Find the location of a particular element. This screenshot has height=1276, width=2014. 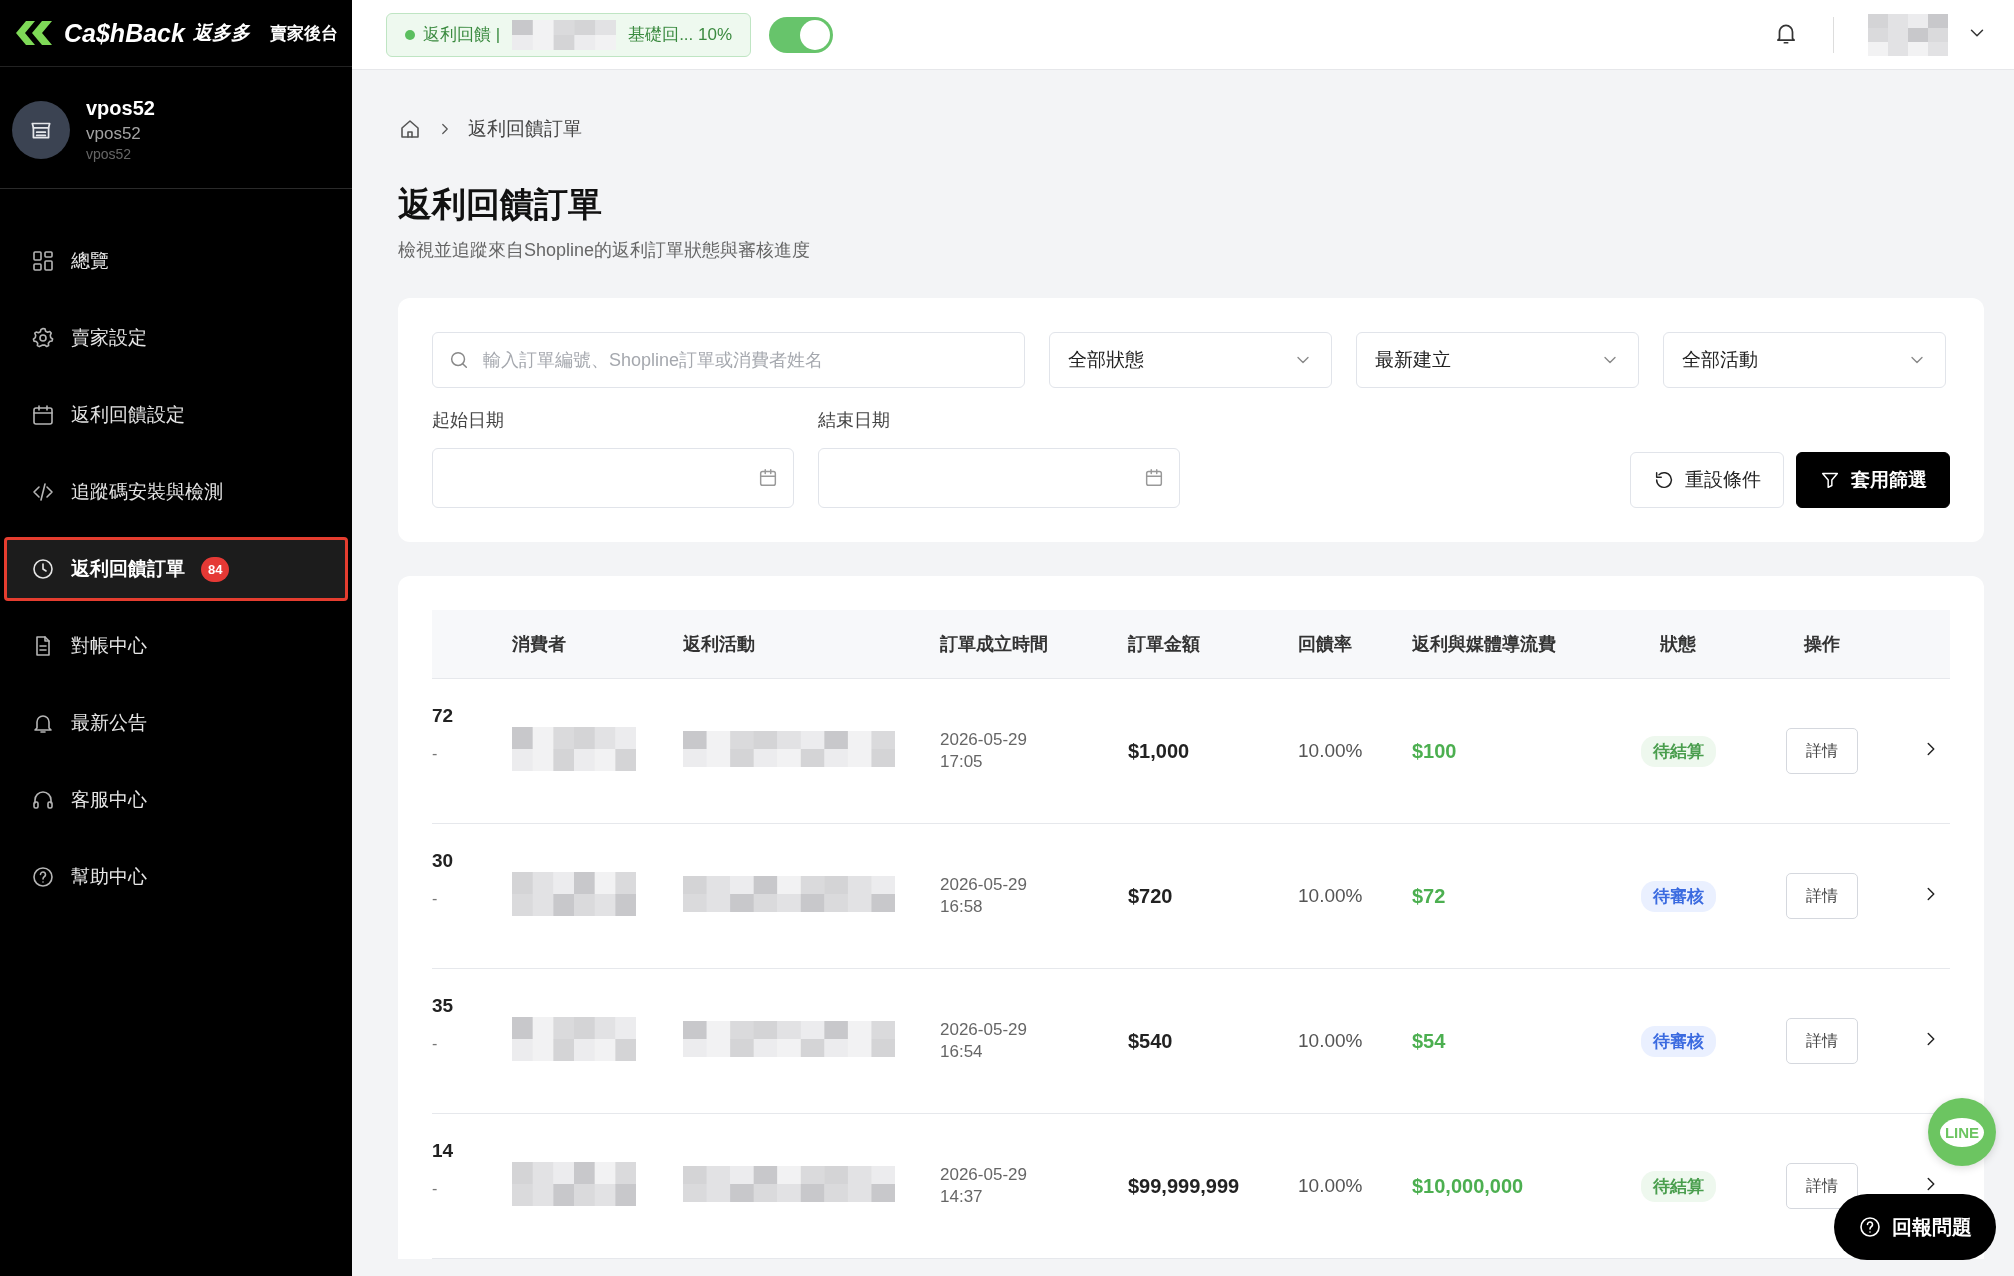

dropdown: 最新建立 is located at coordinates (1497, 360).